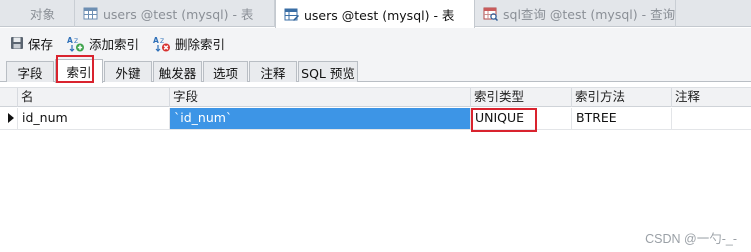 This screenshot has height=252, width=751. I want to click on column-header-name: 名, so click(94, 97).